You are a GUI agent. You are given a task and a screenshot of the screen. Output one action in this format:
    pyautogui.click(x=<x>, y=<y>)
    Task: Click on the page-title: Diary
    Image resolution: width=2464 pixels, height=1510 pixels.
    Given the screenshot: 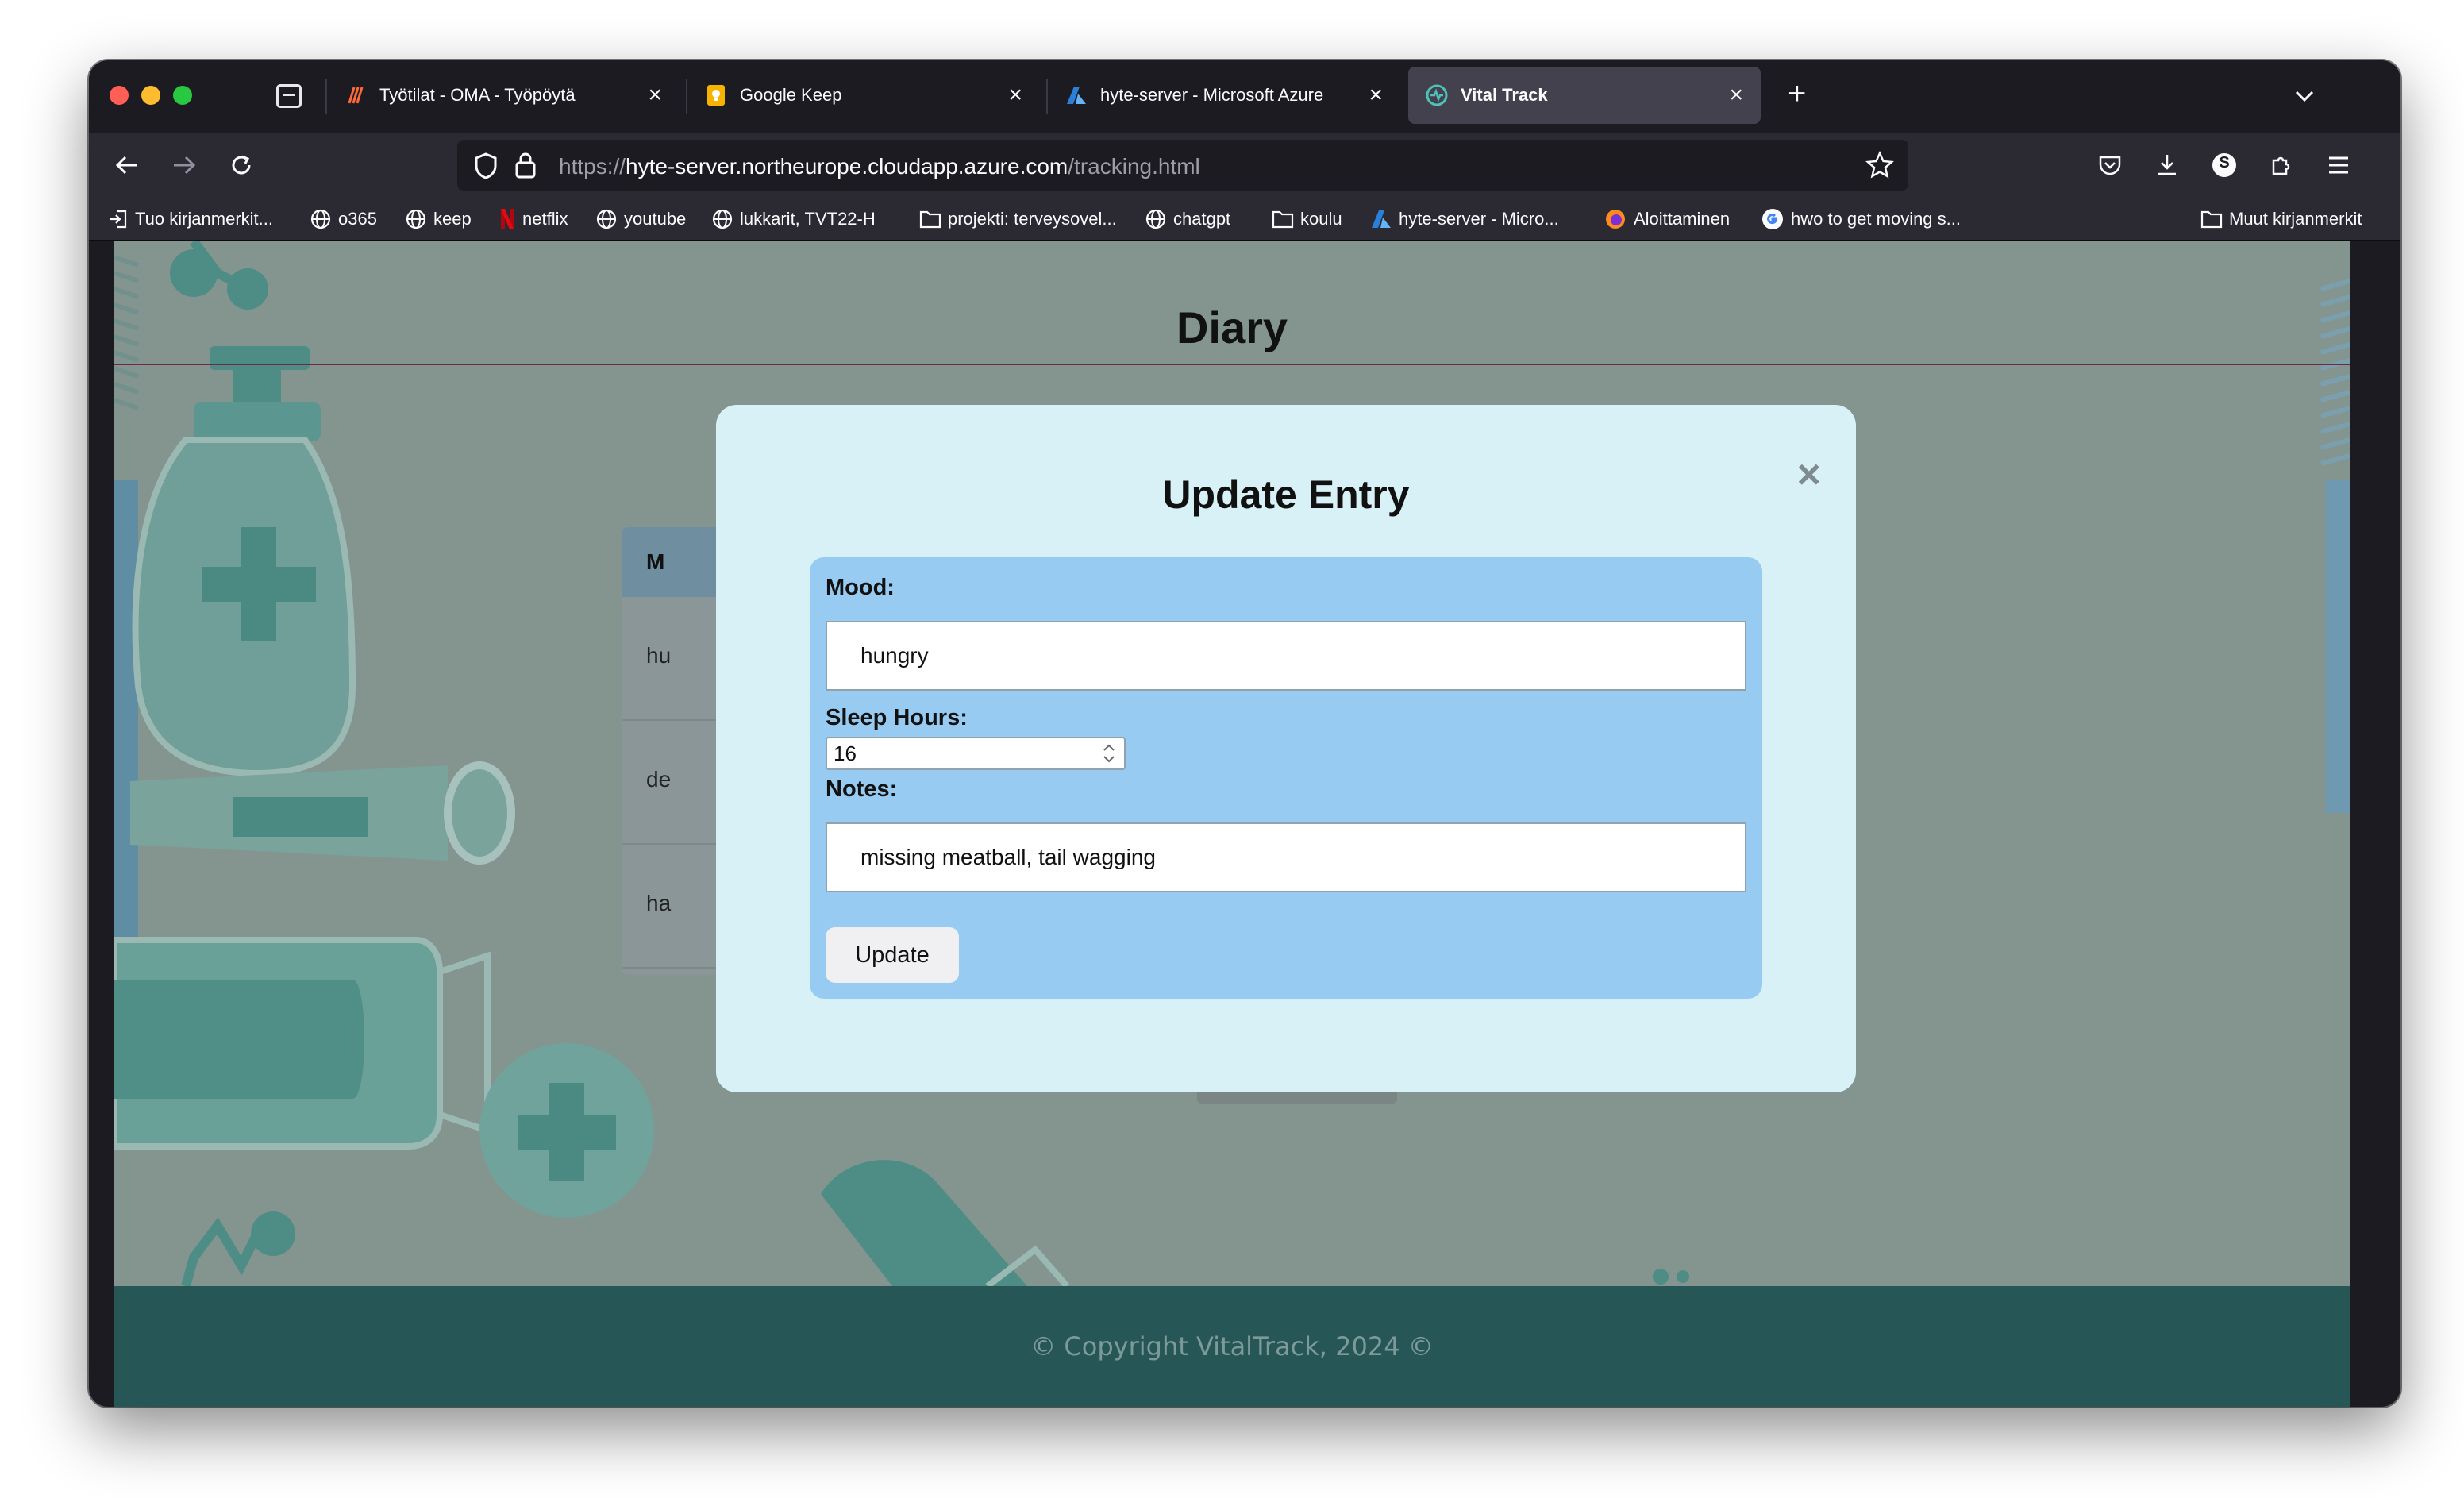 What is the action you would take?
    pyautogui.click(x=1232, y=327)
    